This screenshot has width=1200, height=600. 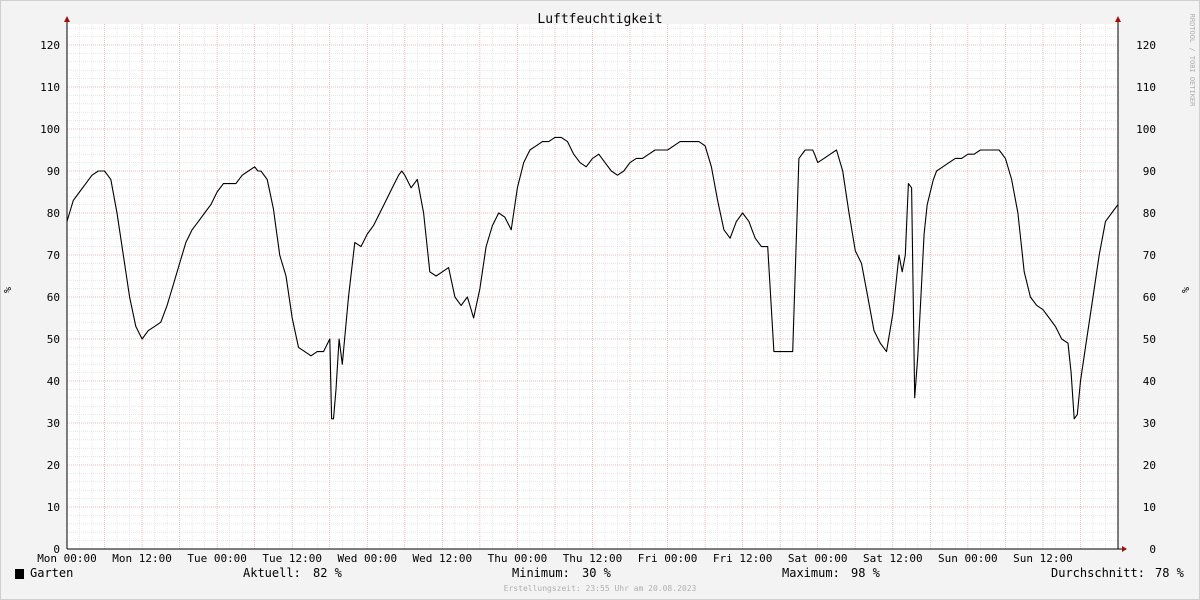 I want to click on x-tick-label: Fri 00:00, so click(x=668, y=558).